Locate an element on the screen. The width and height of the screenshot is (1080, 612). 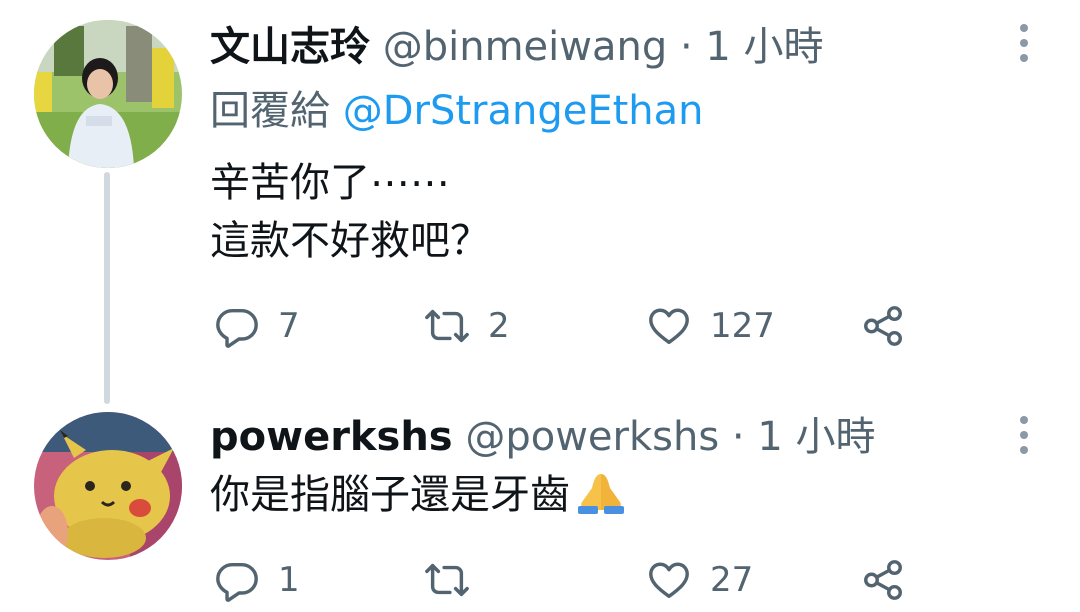
tweet-text: 你是指腦子還是牙齒 is located at coordinates (419, 495).